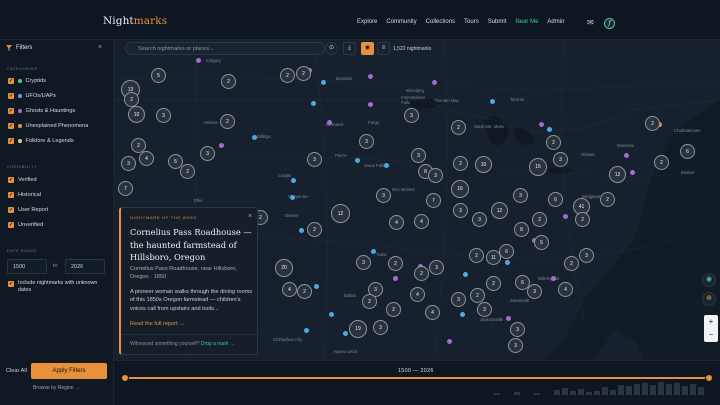  I want to click on nav-explore: Explore, so click(367, 22).